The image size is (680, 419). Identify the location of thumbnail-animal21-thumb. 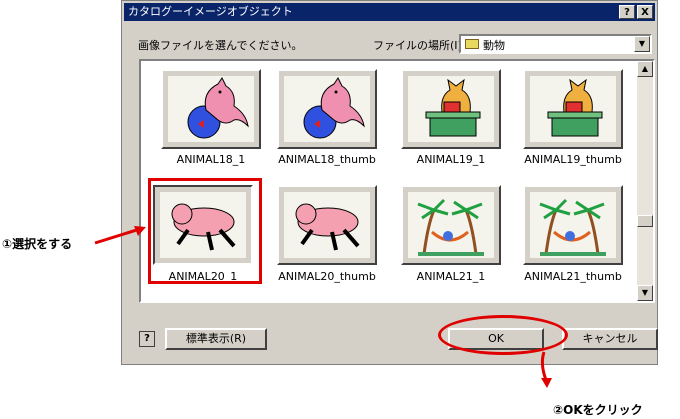
(573, 225).